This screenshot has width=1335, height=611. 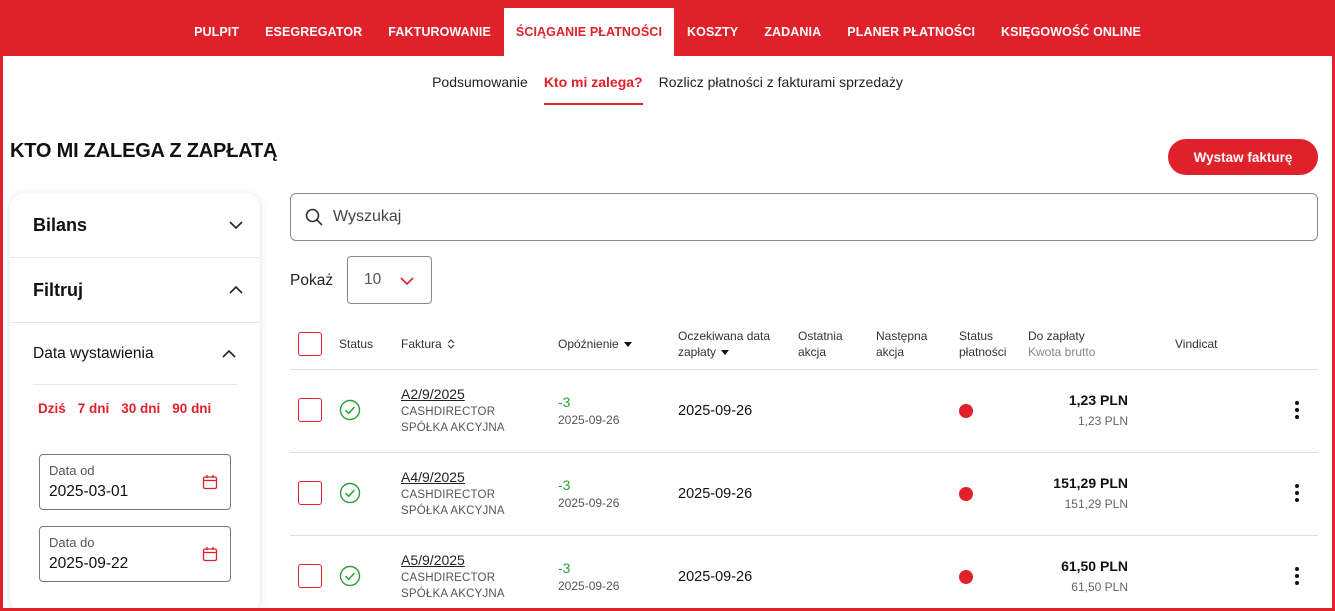 What do you see at coordinates (1196, 344) in the screenshot?
I see `header-vindicat: Vindicat` at bounding box center [1196, 344].